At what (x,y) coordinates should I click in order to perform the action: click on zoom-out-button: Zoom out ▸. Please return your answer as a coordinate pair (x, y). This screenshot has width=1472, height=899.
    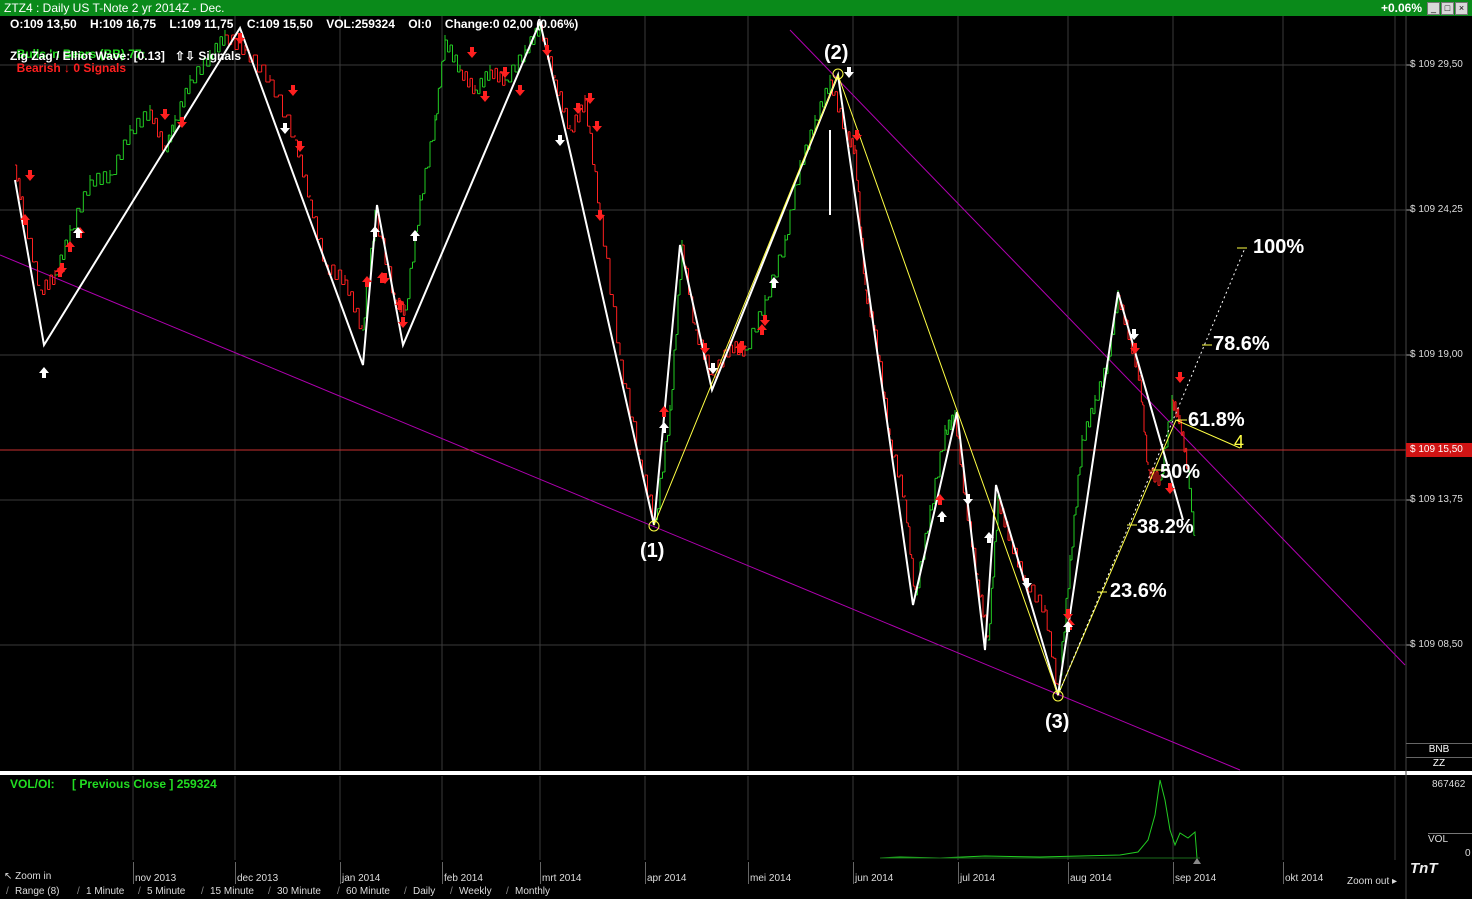
    Looking at the image, I should click on (1372, 881).